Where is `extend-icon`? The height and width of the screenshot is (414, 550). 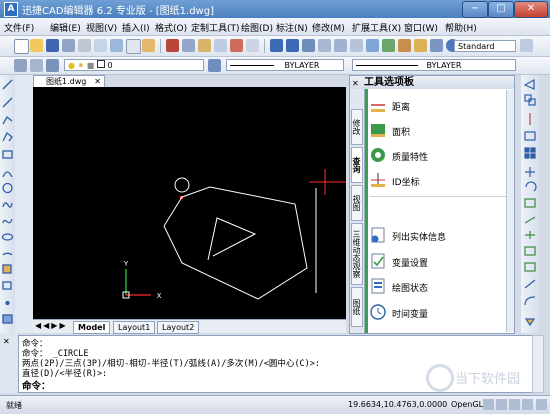
extend-icon is located at coordinates (530, 251).